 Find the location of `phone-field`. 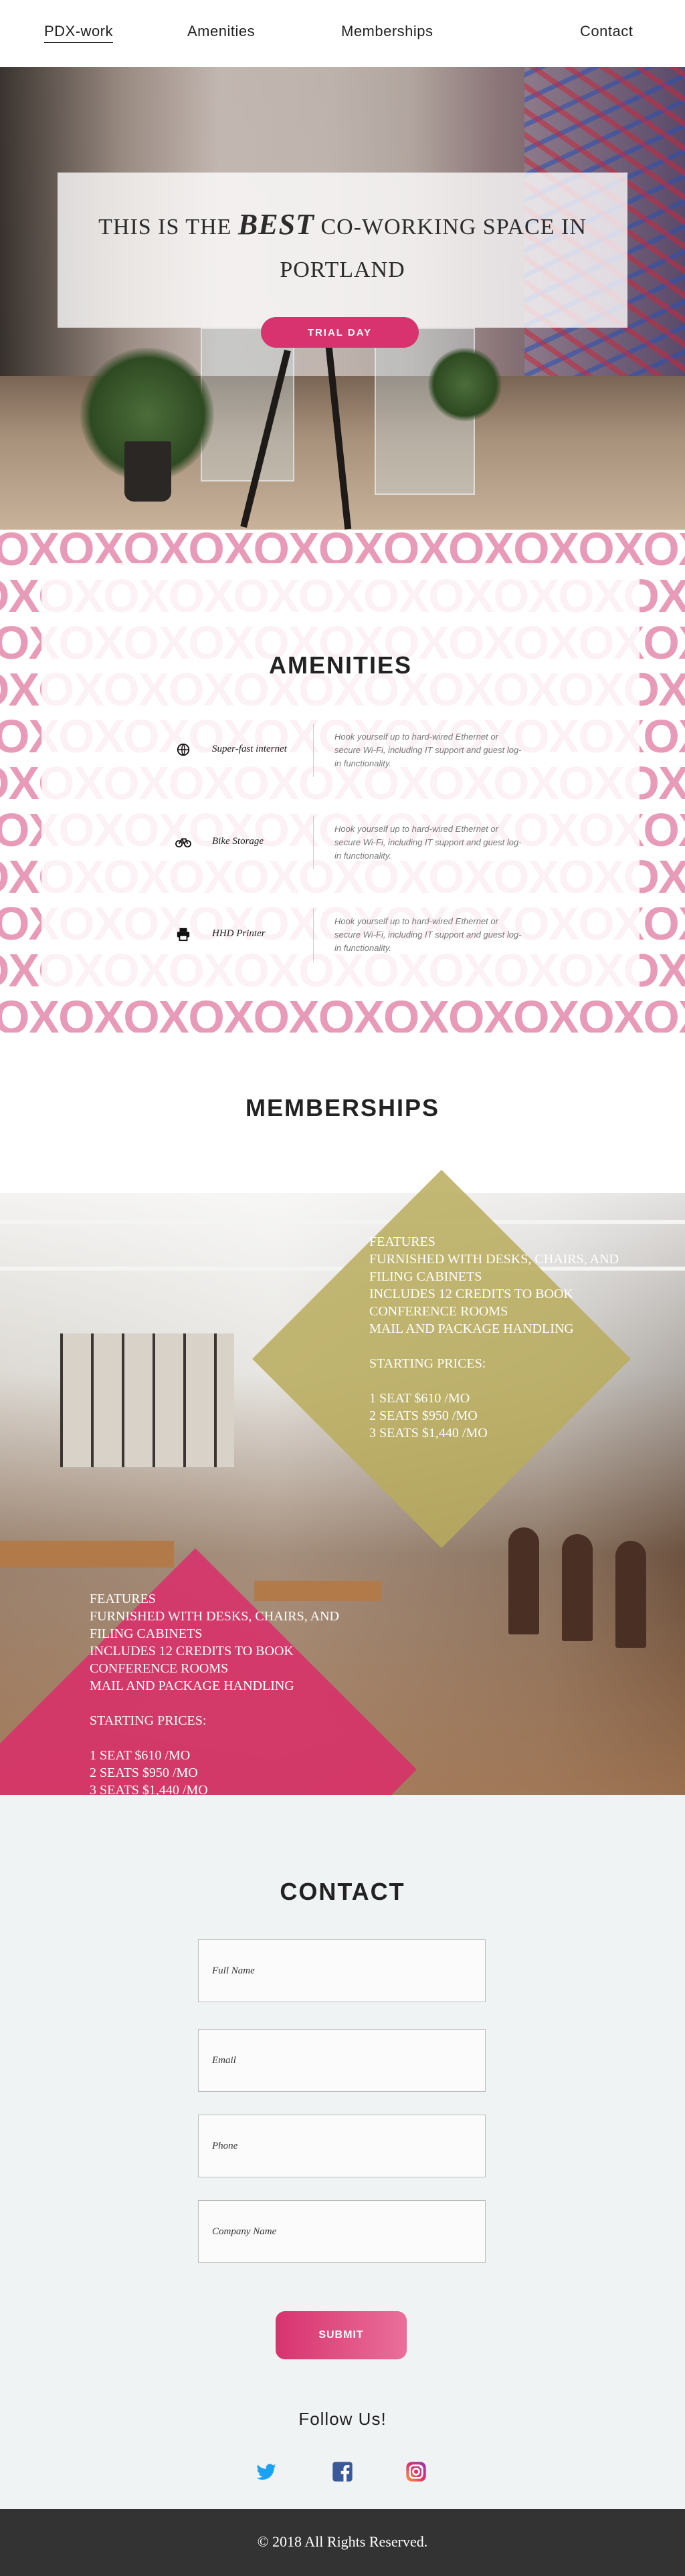

phone-field is located at coordinates (342, 2146).